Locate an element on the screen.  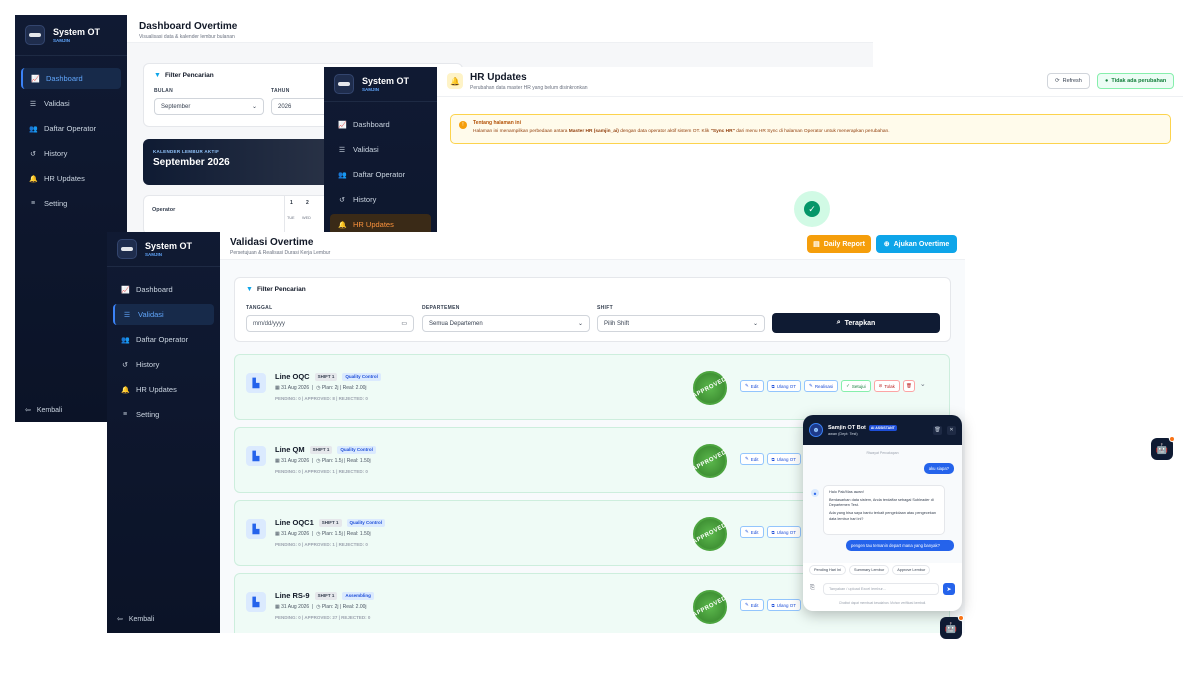
daily-report-button: ▤ Daily Report is located at coordinates (839, 244).